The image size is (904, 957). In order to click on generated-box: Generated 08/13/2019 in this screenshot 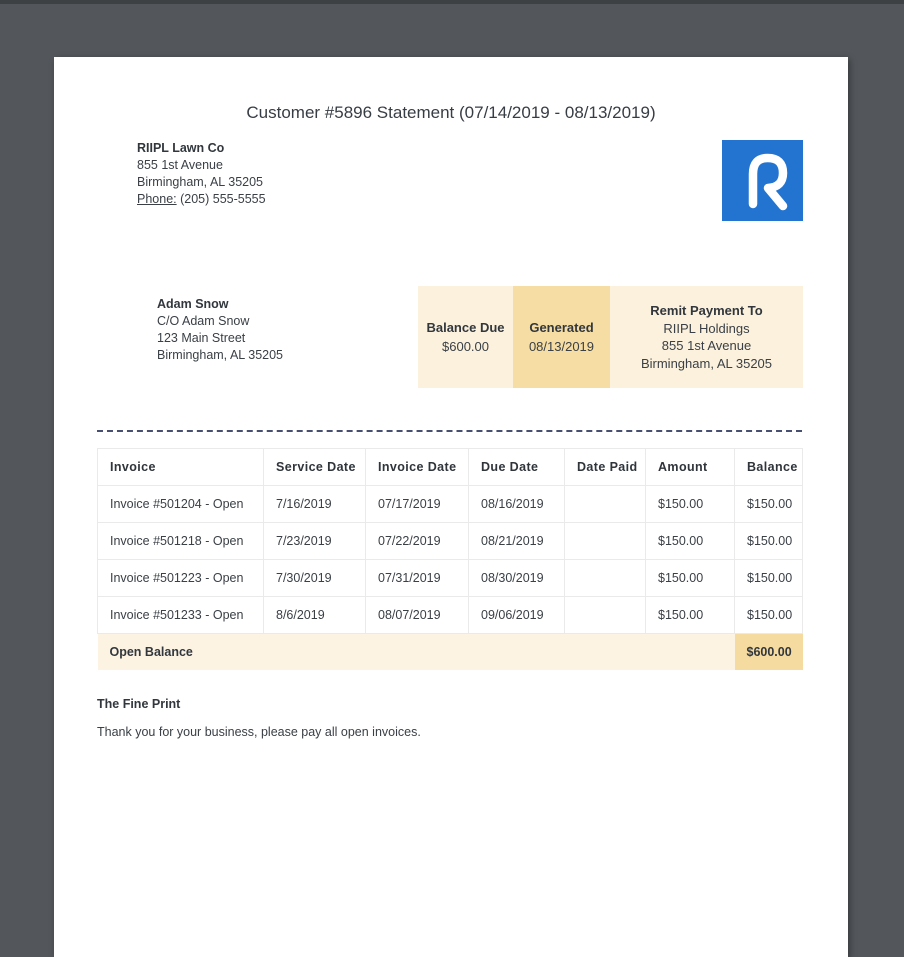, I will do `click(561, 337)`.